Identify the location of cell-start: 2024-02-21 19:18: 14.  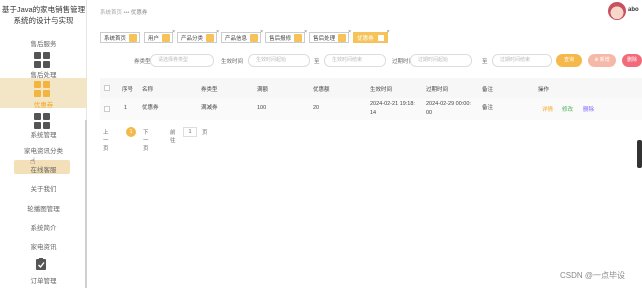
(392, 109).